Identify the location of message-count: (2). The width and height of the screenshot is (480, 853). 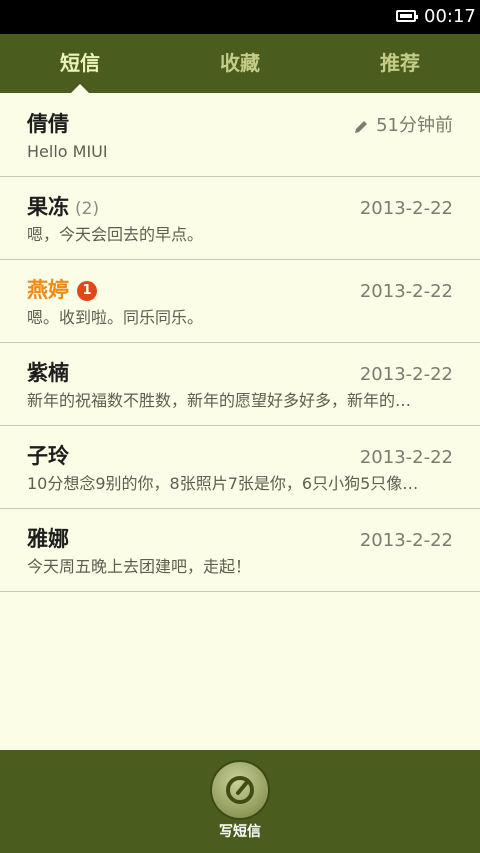
(87, 209).